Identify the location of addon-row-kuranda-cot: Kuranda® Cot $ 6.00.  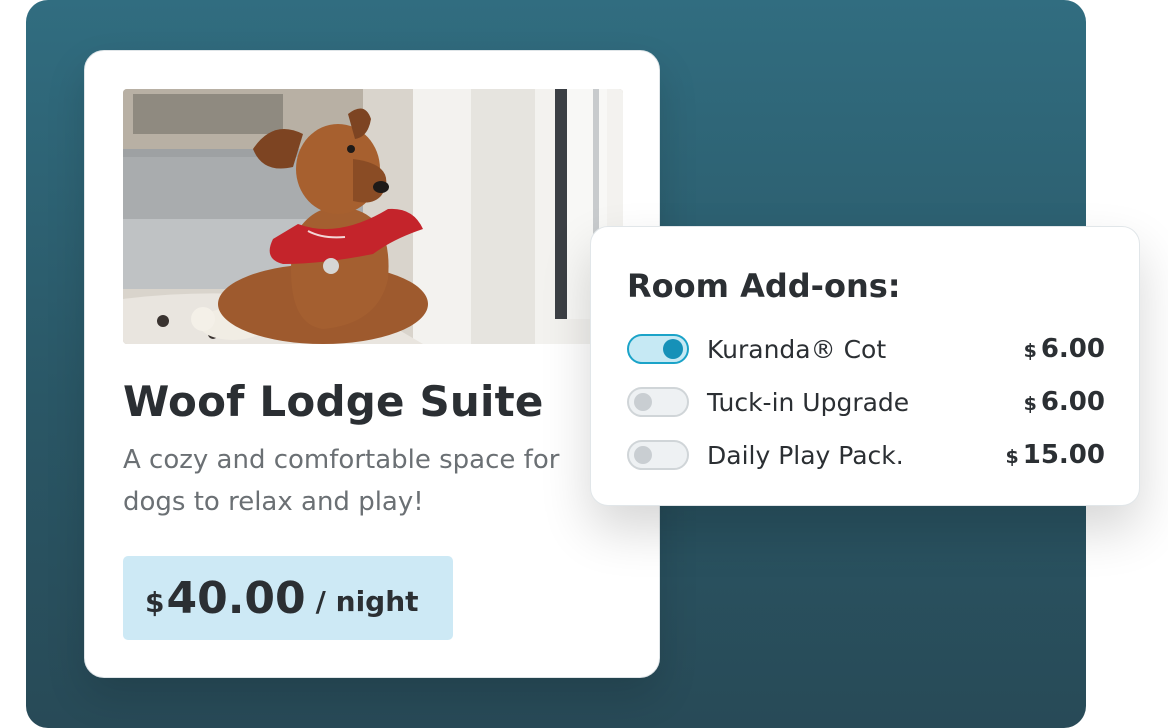
(866, 349).